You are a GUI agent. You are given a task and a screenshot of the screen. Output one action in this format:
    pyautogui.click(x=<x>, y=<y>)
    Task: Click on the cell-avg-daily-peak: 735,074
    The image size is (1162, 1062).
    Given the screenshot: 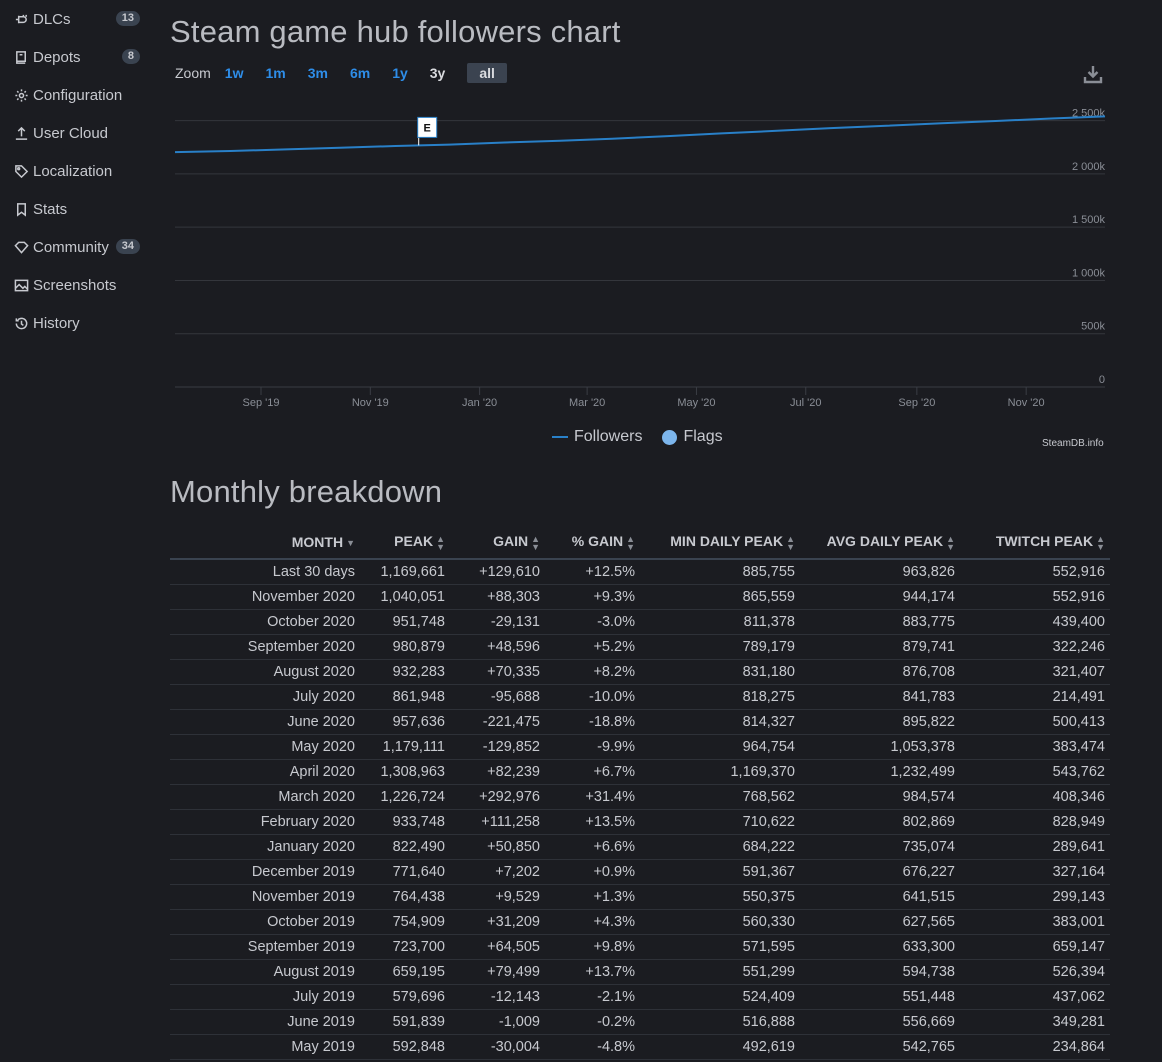 What is the action you would take?
    pyautogui.click(x=880, y=847)
    